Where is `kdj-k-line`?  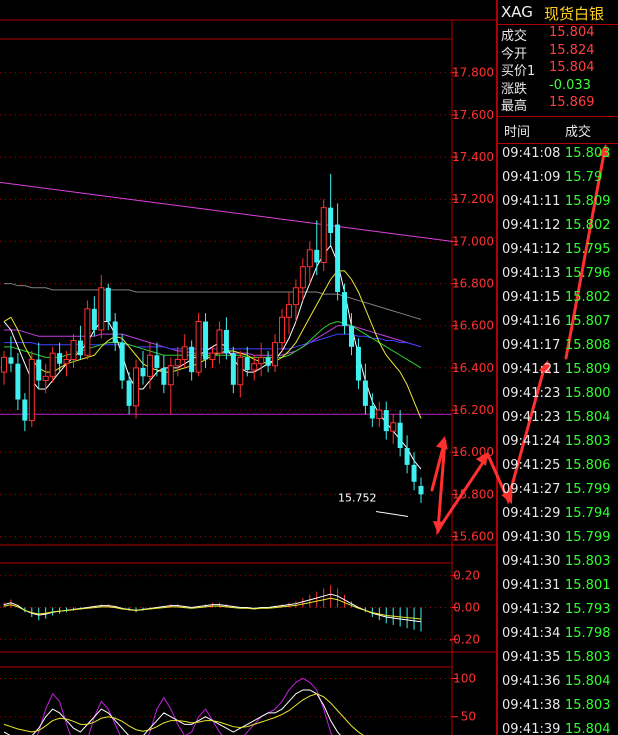 kdj-k-line is located at coordinates (172, 712).